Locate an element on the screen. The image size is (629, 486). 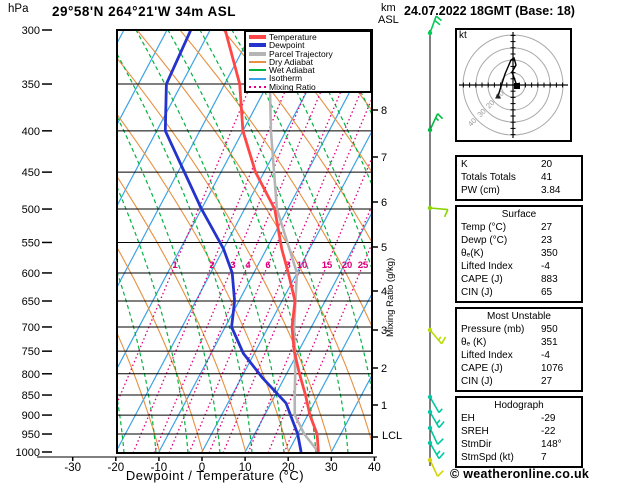
stat-value: 950 is located at coordinates (549, 329).